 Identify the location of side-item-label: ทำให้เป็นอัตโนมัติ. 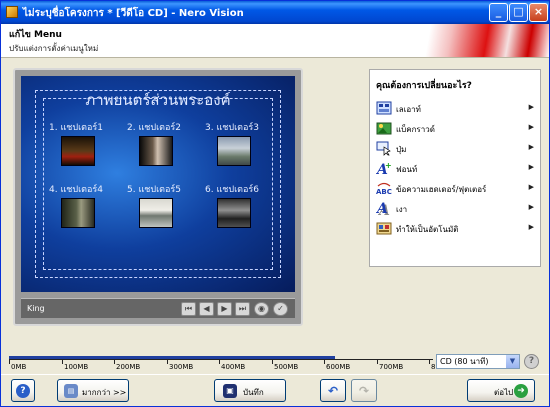
(427, 229).